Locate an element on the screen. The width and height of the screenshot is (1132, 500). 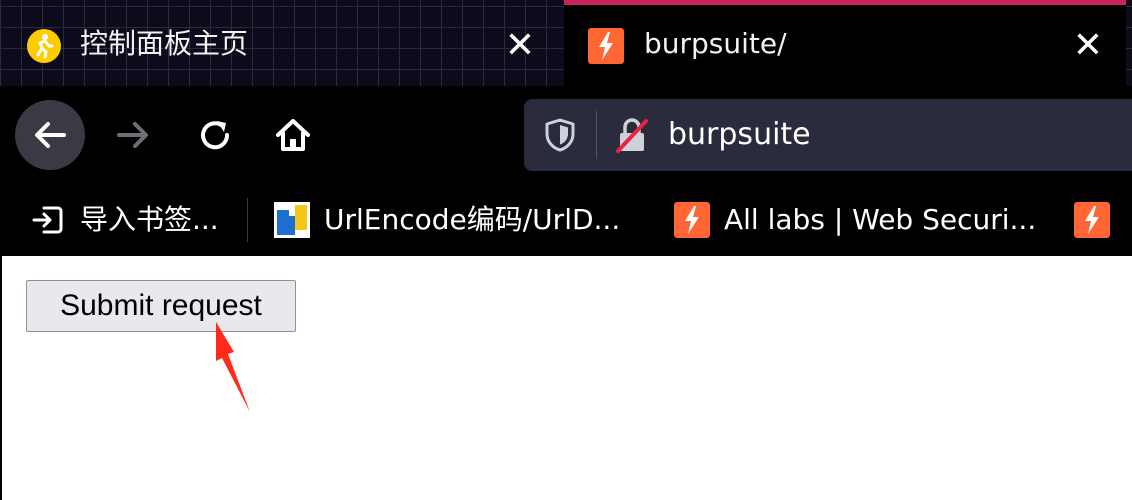
home-button is located at coordinates (293, 135).